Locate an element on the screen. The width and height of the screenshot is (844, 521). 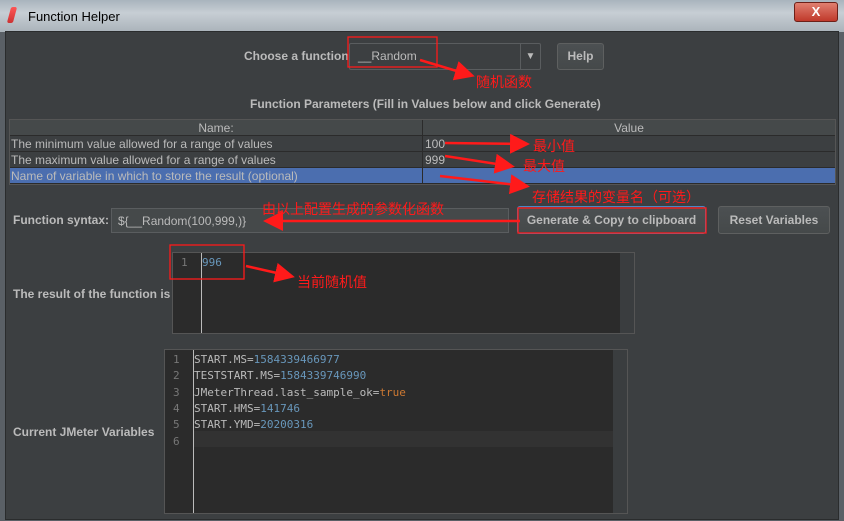
line-number: 6 is located at coordinates (176, 441).